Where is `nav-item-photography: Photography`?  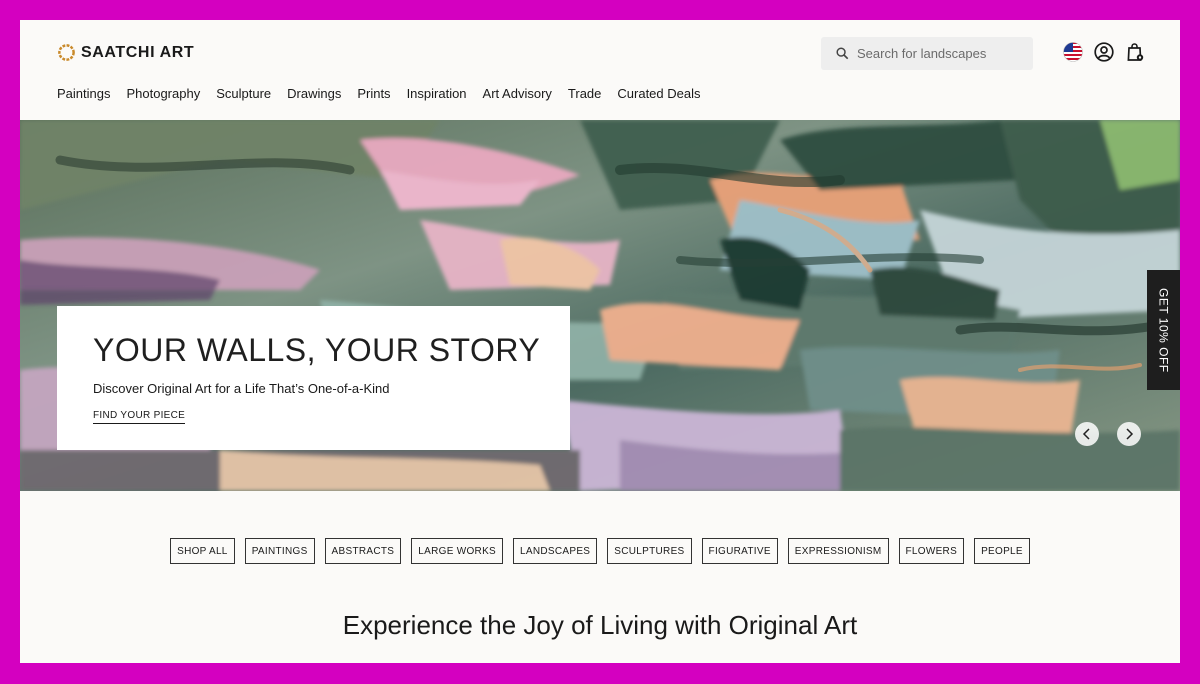 nav-item-photography: Photography is located at coordinates (163, 93).